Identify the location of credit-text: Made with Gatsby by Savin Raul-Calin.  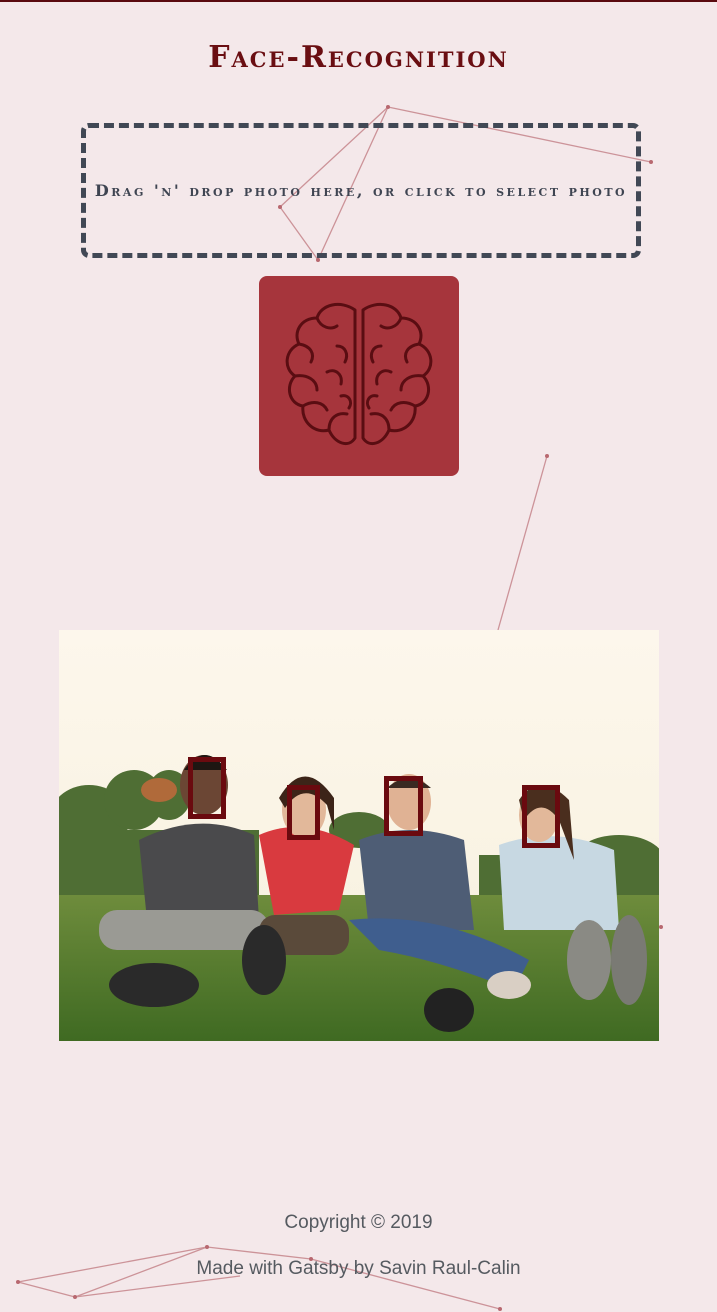
(358, 1268).